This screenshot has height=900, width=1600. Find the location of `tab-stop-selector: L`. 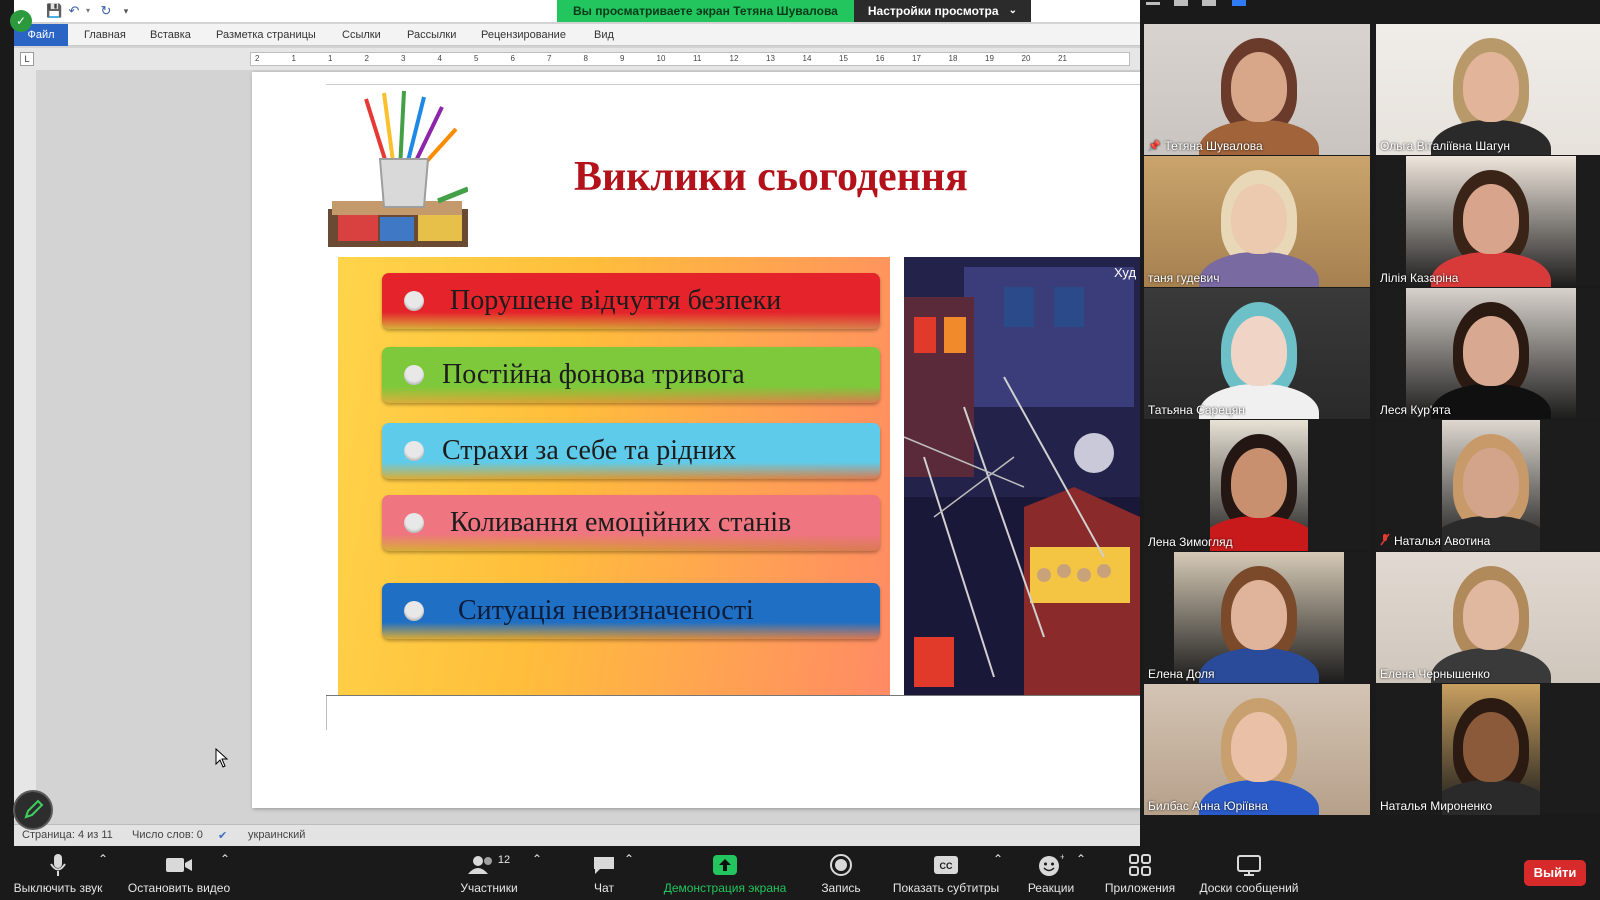

tab-stop-selector: L is located at coordinates (27, 59).